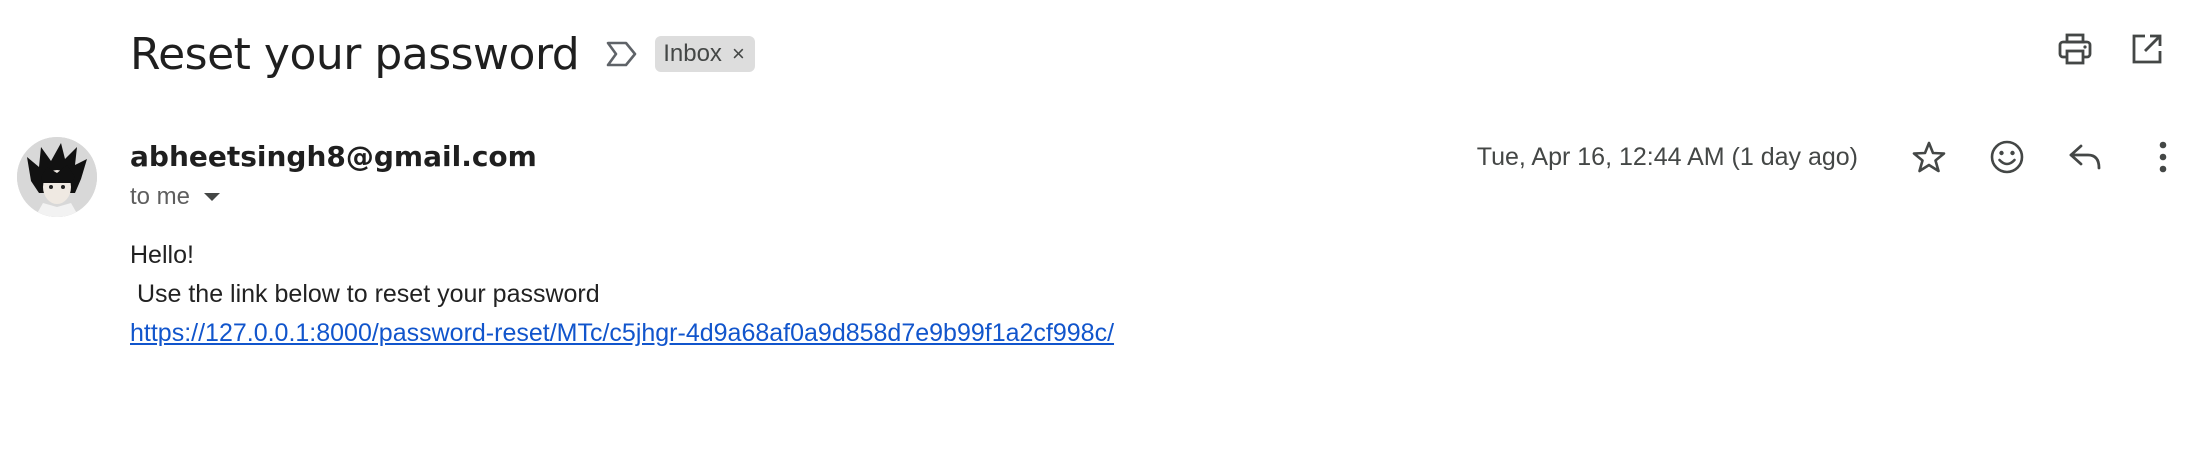 Image resolution: width=2196 pixels, height=460 pixels. Describe the element at coordinates (692, 53) in the screenshot. I see `label-chip-text: Inbox` at that location.